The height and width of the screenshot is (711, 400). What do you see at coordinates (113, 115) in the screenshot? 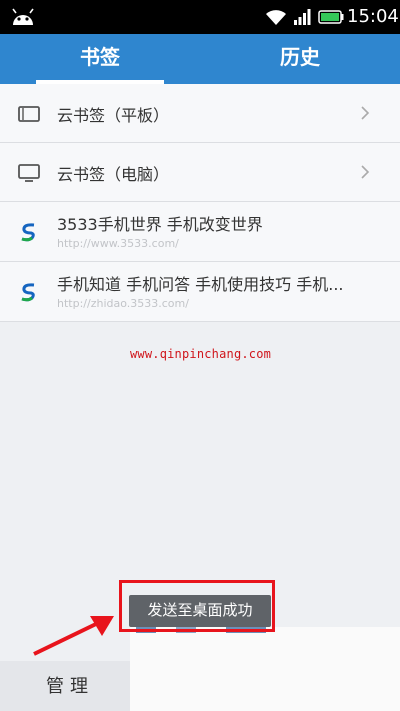
I see `bookmark-title: 云书签（平板）` at bounding box center [113, 115].